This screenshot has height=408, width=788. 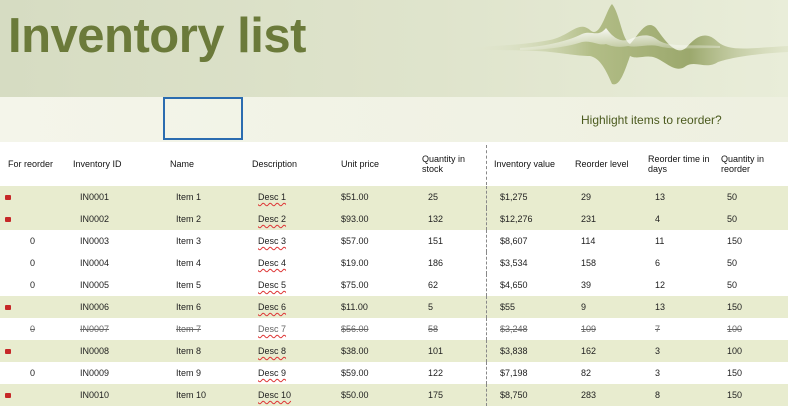 What do you see at coordinates (588, 263) in the screenshot?
I see `cell-reorder-level: 158` at bounding box center [588, 263].